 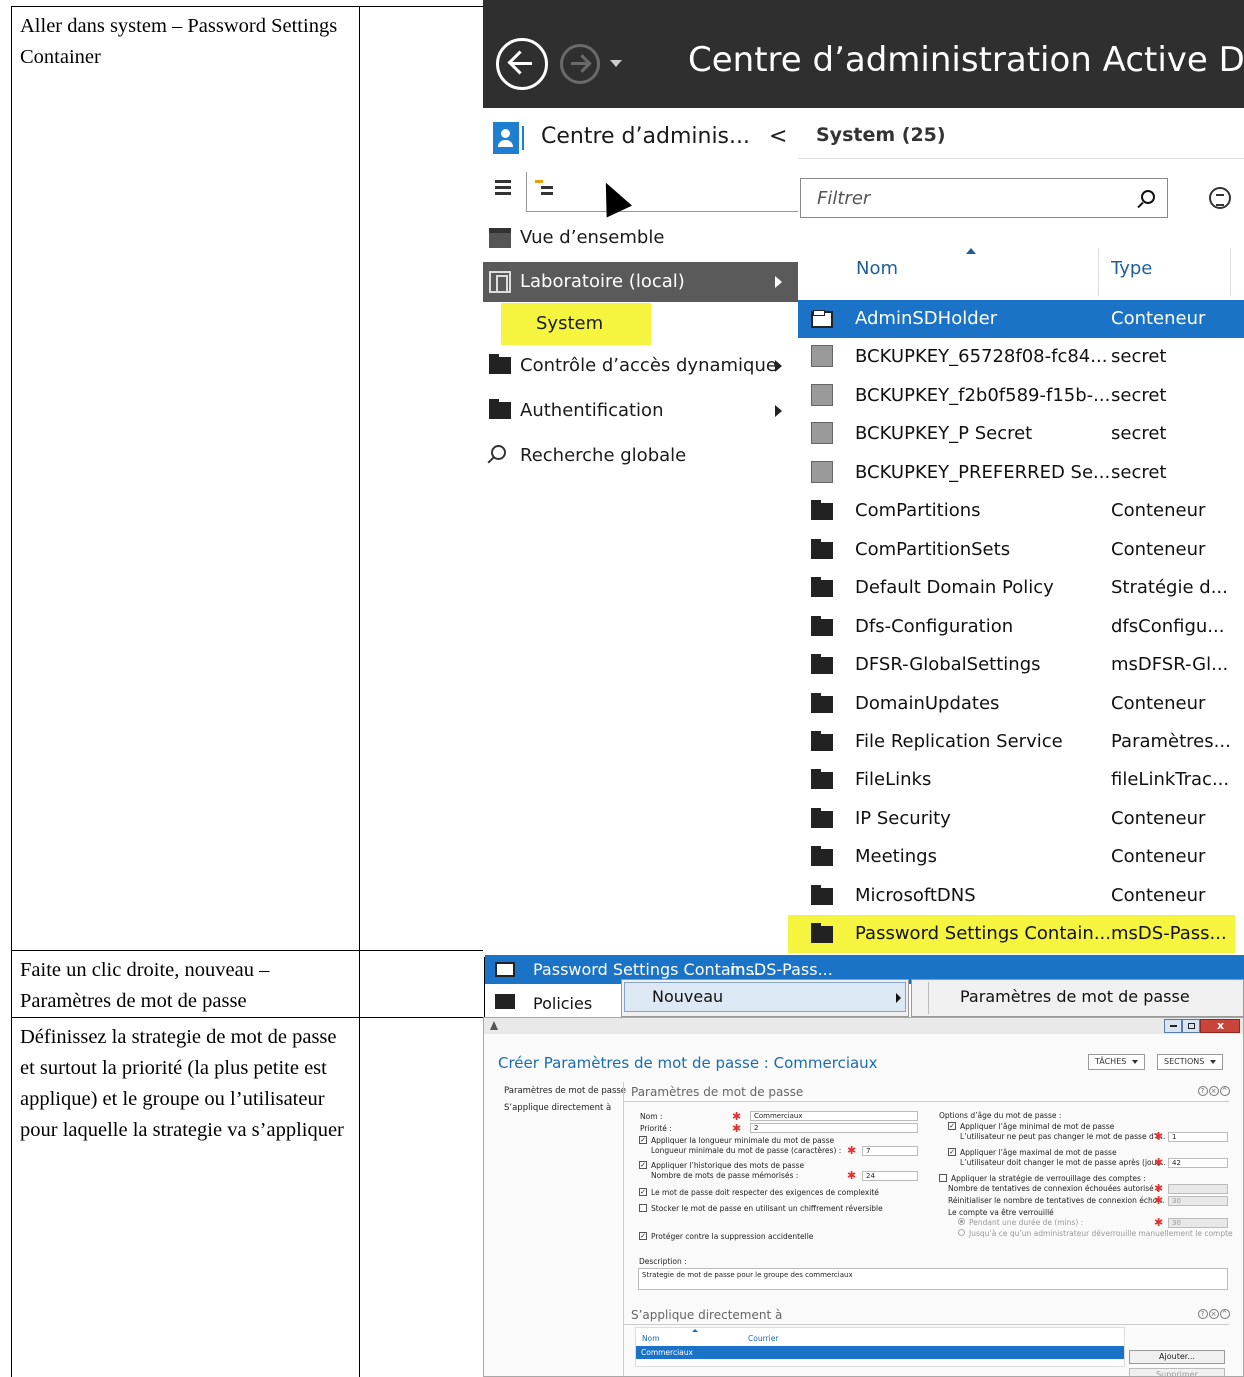 What do you see at coordinates (640, 456) in the screenshot?
I see `nav-item-global-search: Recherche globale` at bounding box center [640, 456].